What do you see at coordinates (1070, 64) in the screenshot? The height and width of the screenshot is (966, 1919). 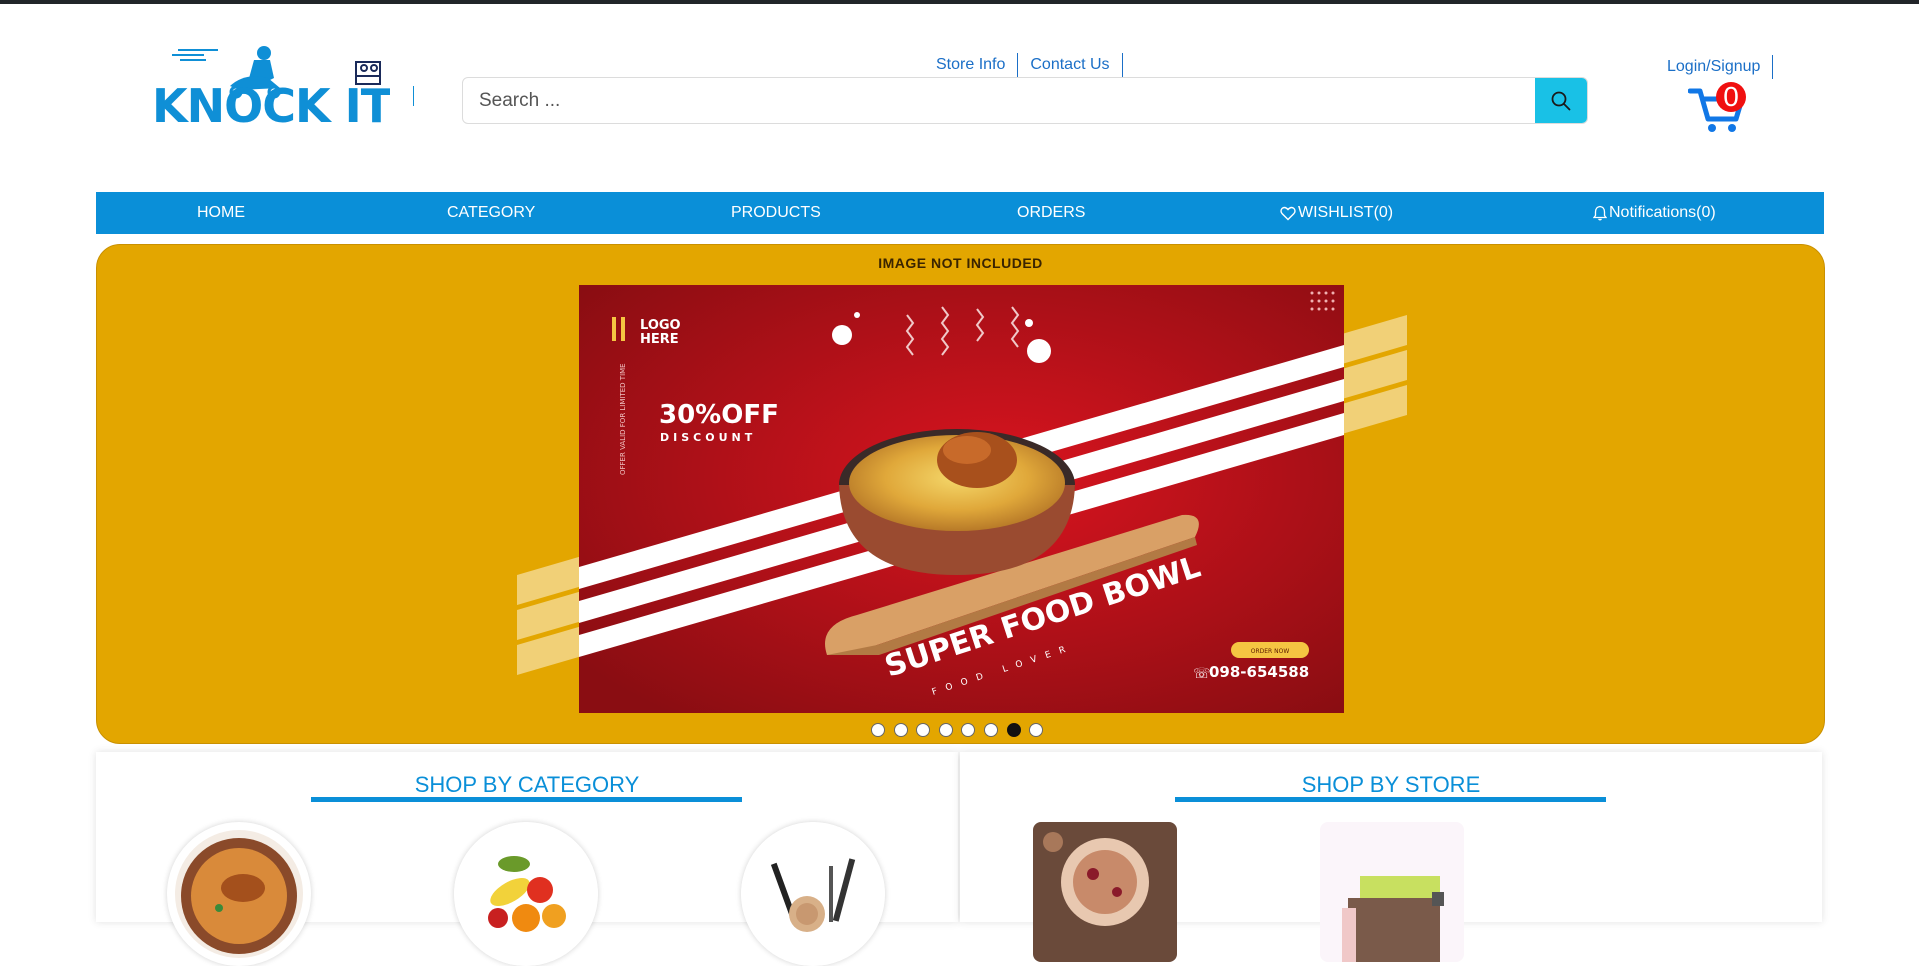 I see `contact-us-link: Contact Us` at bounding box center [1070, 64].